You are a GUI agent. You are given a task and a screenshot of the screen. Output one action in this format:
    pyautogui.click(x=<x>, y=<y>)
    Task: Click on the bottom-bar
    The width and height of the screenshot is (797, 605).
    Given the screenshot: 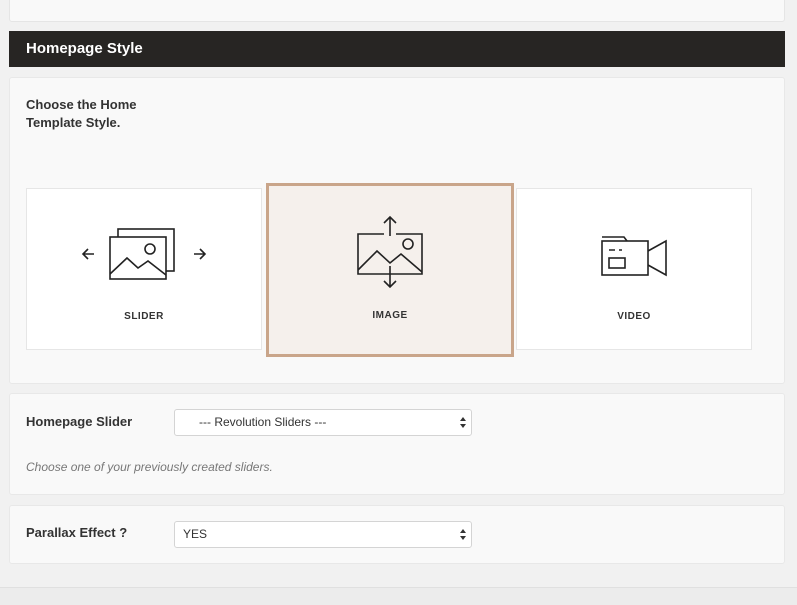 What is the action you would take?
    pyautogui.click(x=398, y=596)
    